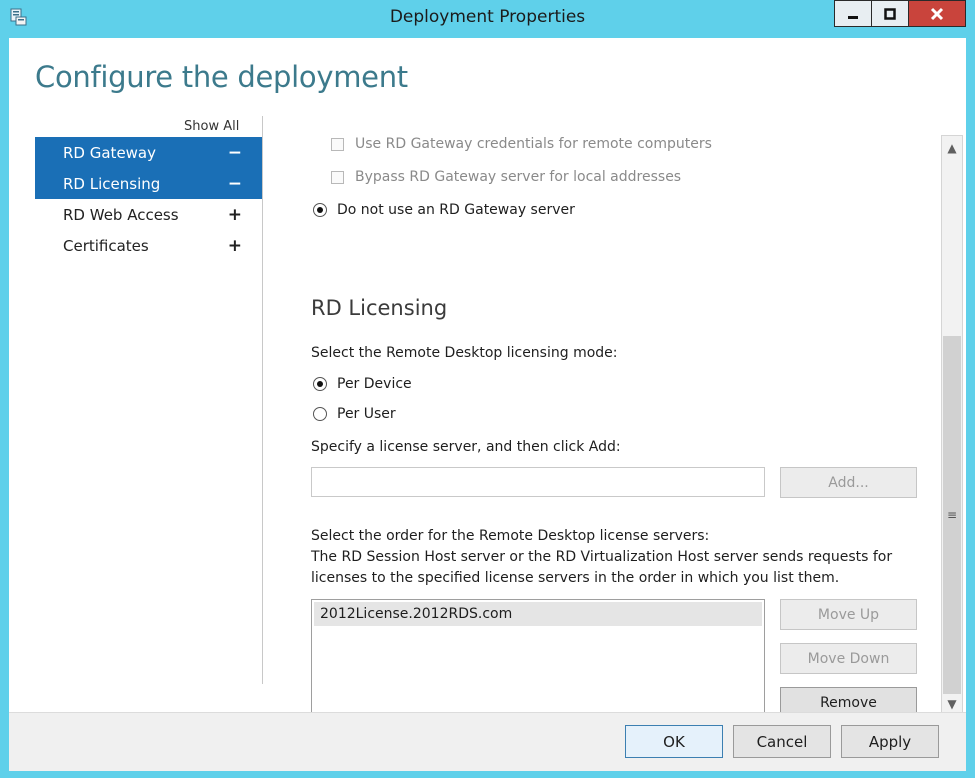 The width and height of the screenshot is (975, 778). I want to click on page-title: Configure the deployment, so click(221, 77).